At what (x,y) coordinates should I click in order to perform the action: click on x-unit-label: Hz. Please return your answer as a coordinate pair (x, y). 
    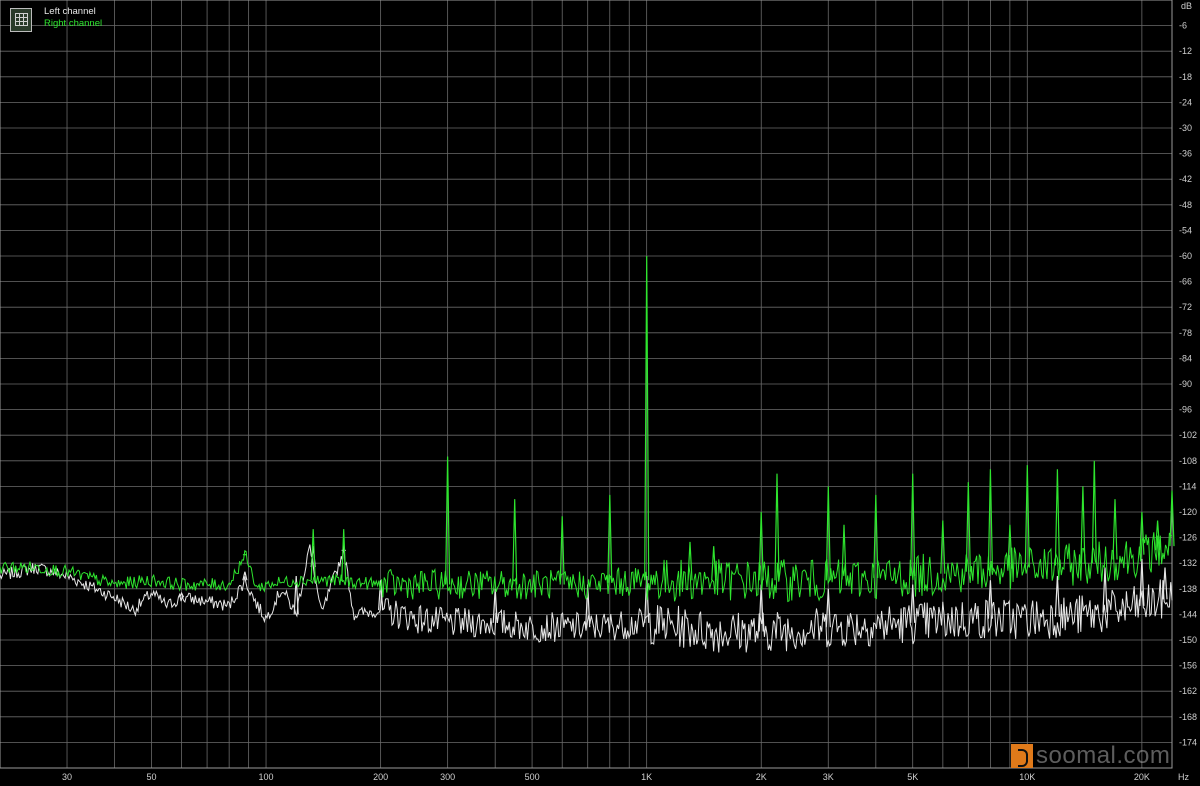
    Looking at the image, I should click on (1183, 777).